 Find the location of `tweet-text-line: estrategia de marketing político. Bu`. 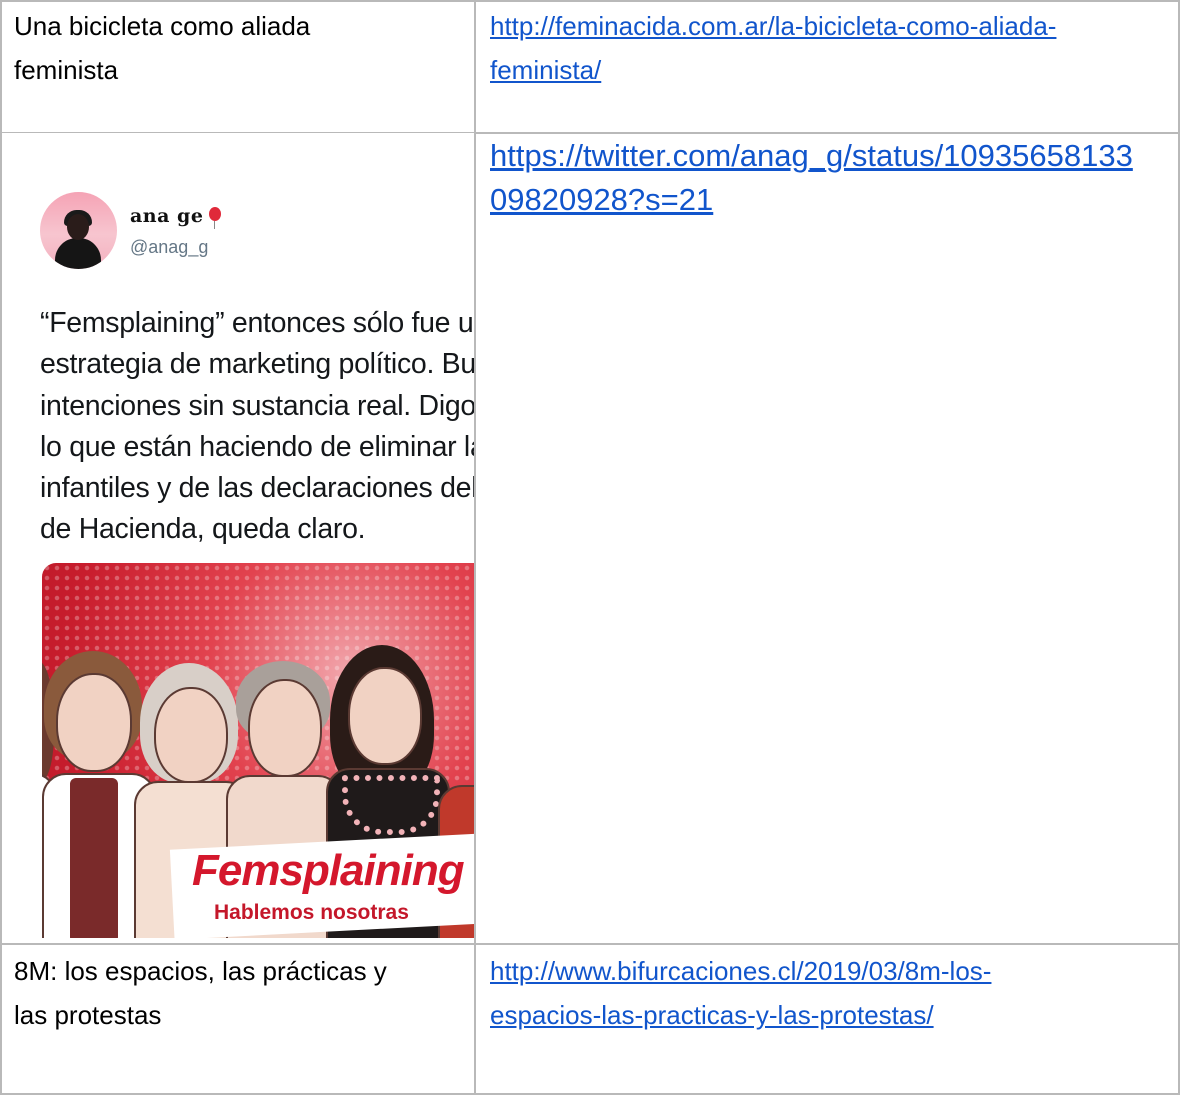

tweet-text-line: estrategia de marketing político. Bu is located at coordinates (257, 364).